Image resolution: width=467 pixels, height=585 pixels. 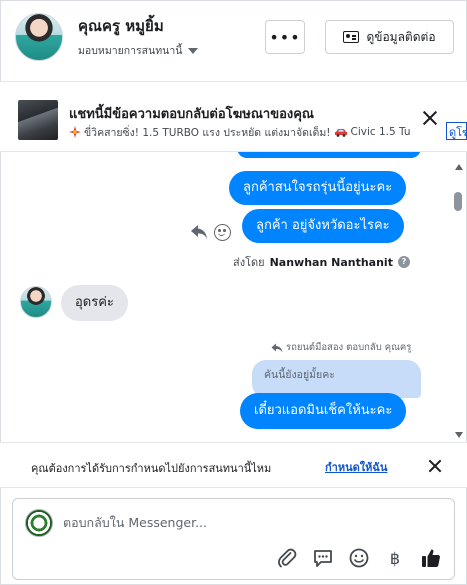 I want to click on reply-input, so click(x=213, y=522).